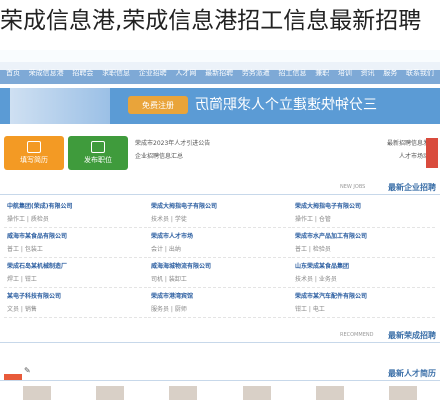  Describe the element at coordinates (363, 243) in the screenshot. I see `job-item: 荣成市水产品加工有限公司 普工 | 检验员` at that location.